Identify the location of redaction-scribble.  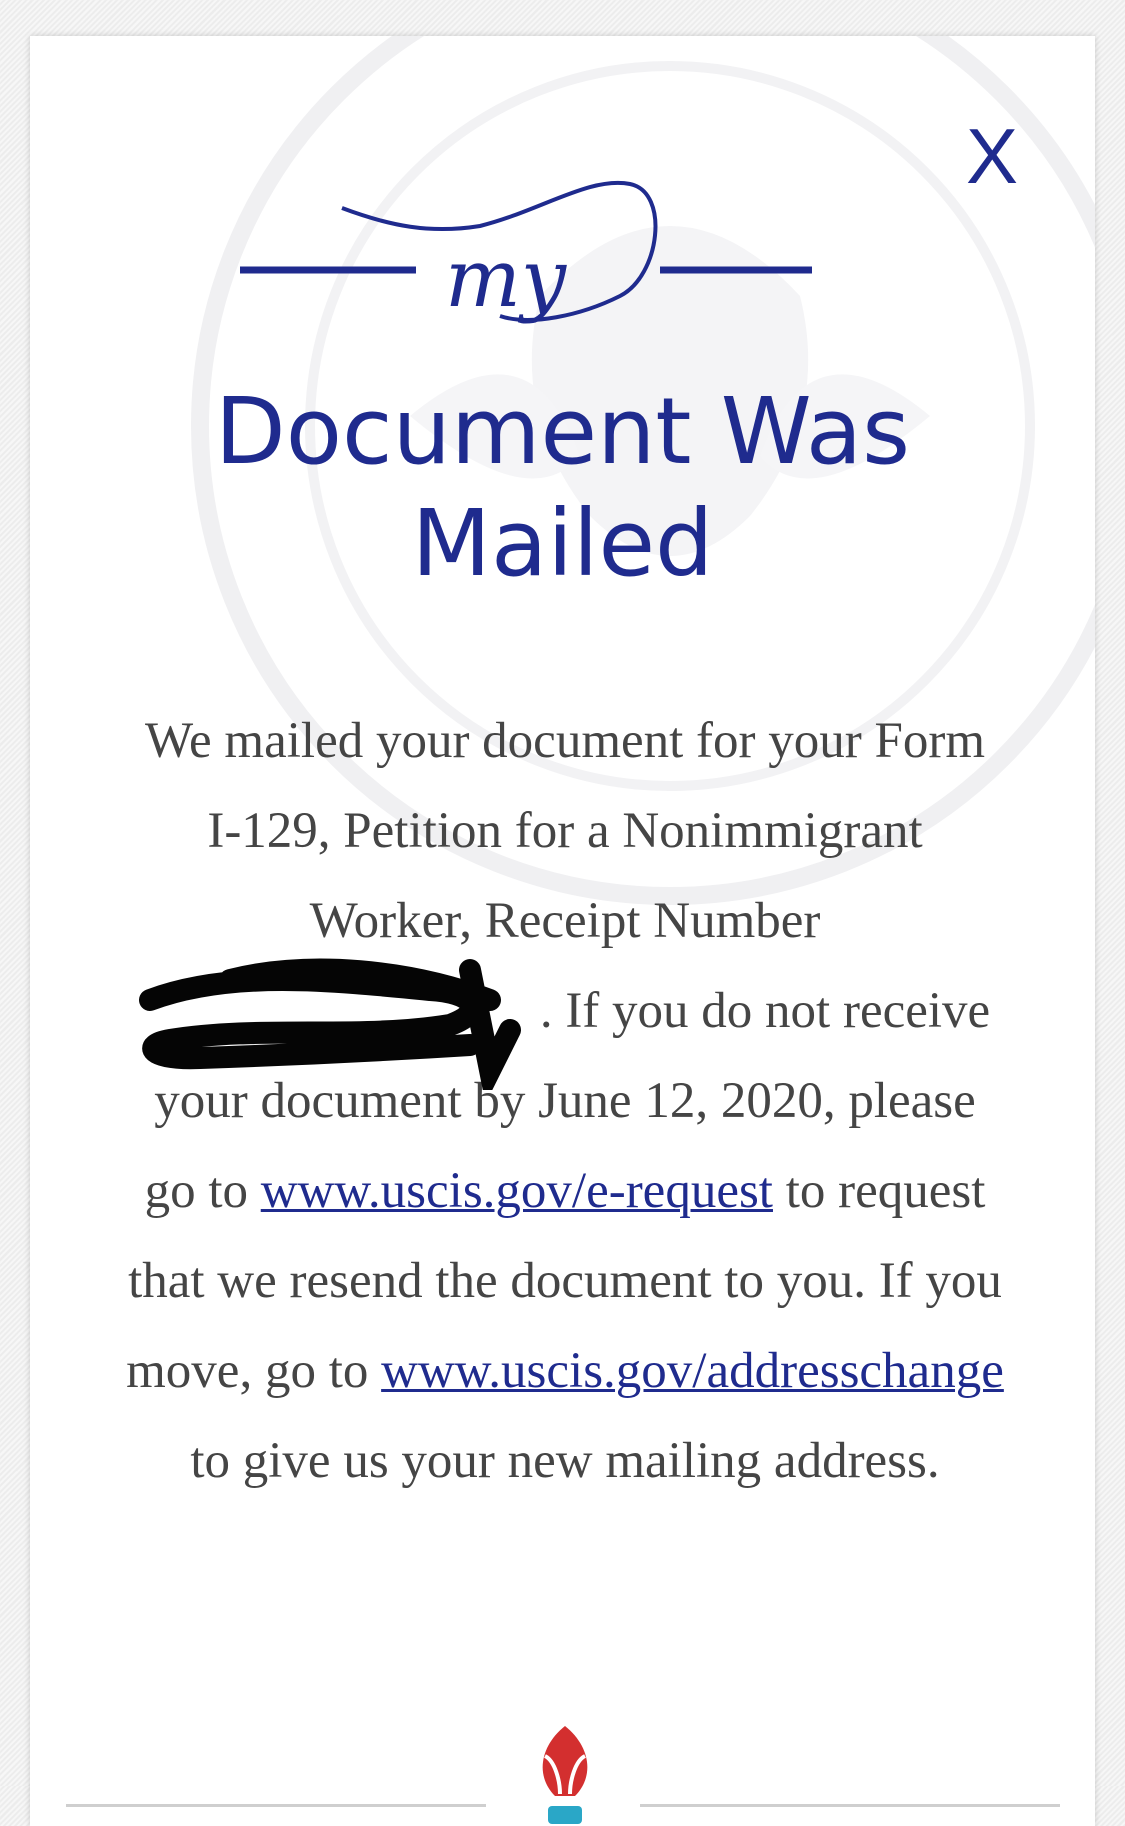
(339, 1024).